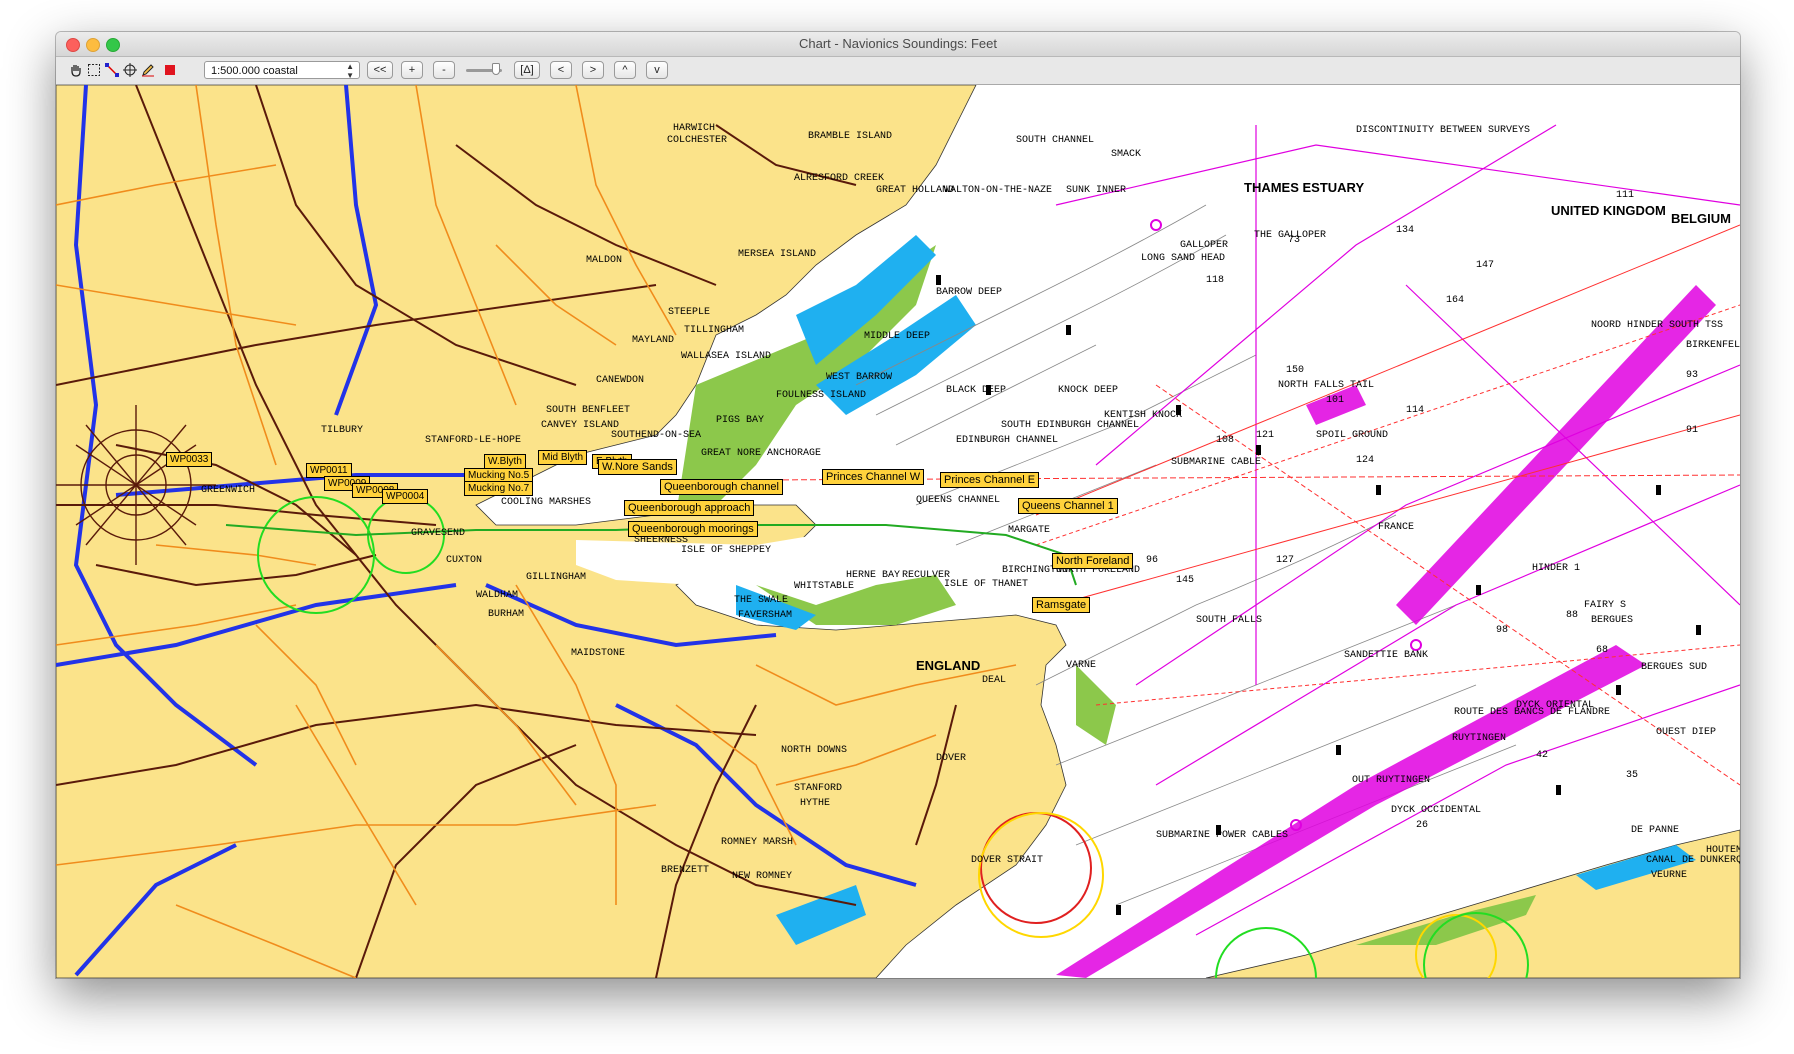 This screenshot has width=1794, height=1054. Describe the element at coordinates (948, 665) in the screenshot. I see `label-england: ENGLAND` at that location.